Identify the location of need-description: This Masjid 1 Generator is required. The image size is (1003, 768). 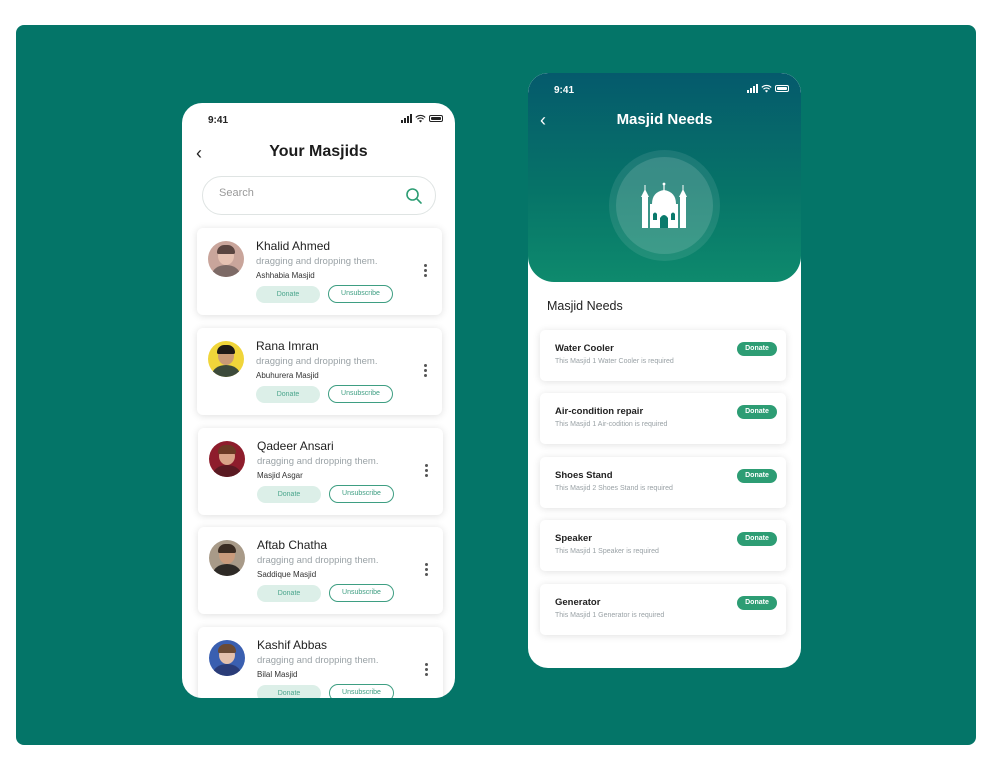
(610, 615).